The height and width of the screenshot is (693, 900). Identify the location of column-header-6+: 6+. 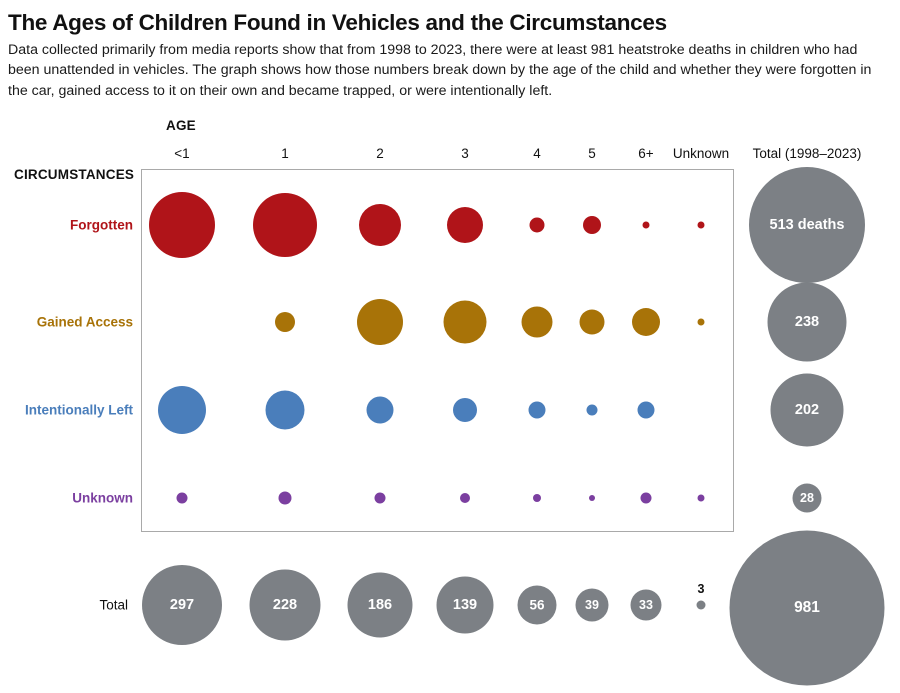
(646, 153).